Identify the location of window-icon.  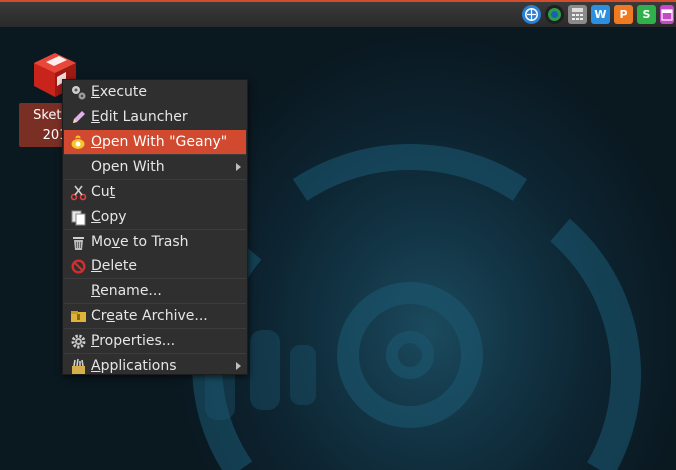
(667, 14).